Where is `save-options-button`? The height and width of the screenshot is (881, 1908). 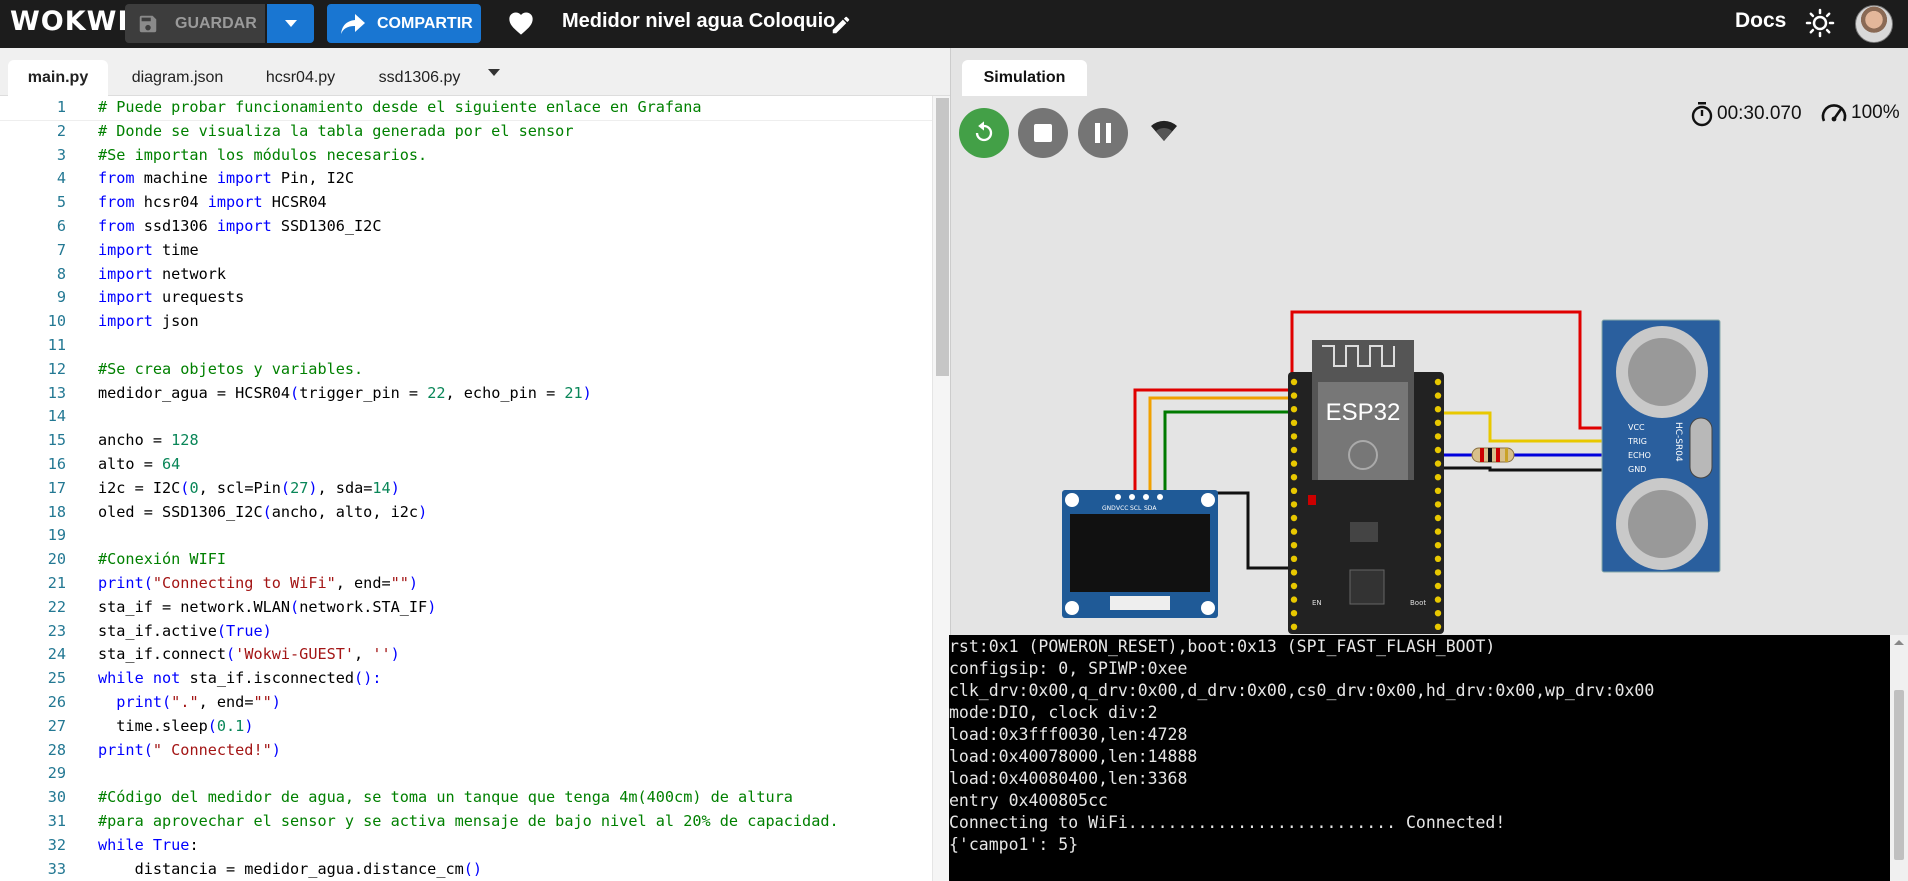 save-options-button is located at coordinates (290, 23).